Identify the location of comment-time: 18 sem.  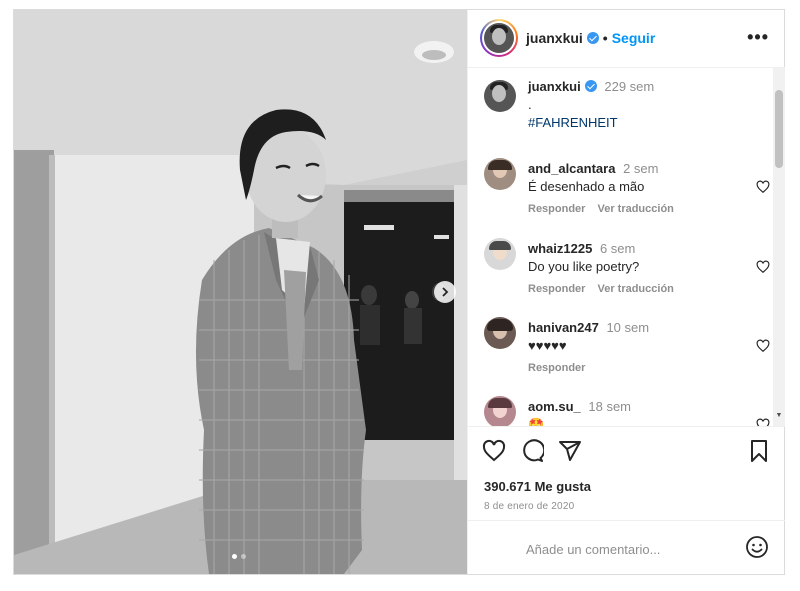
(610, 406).